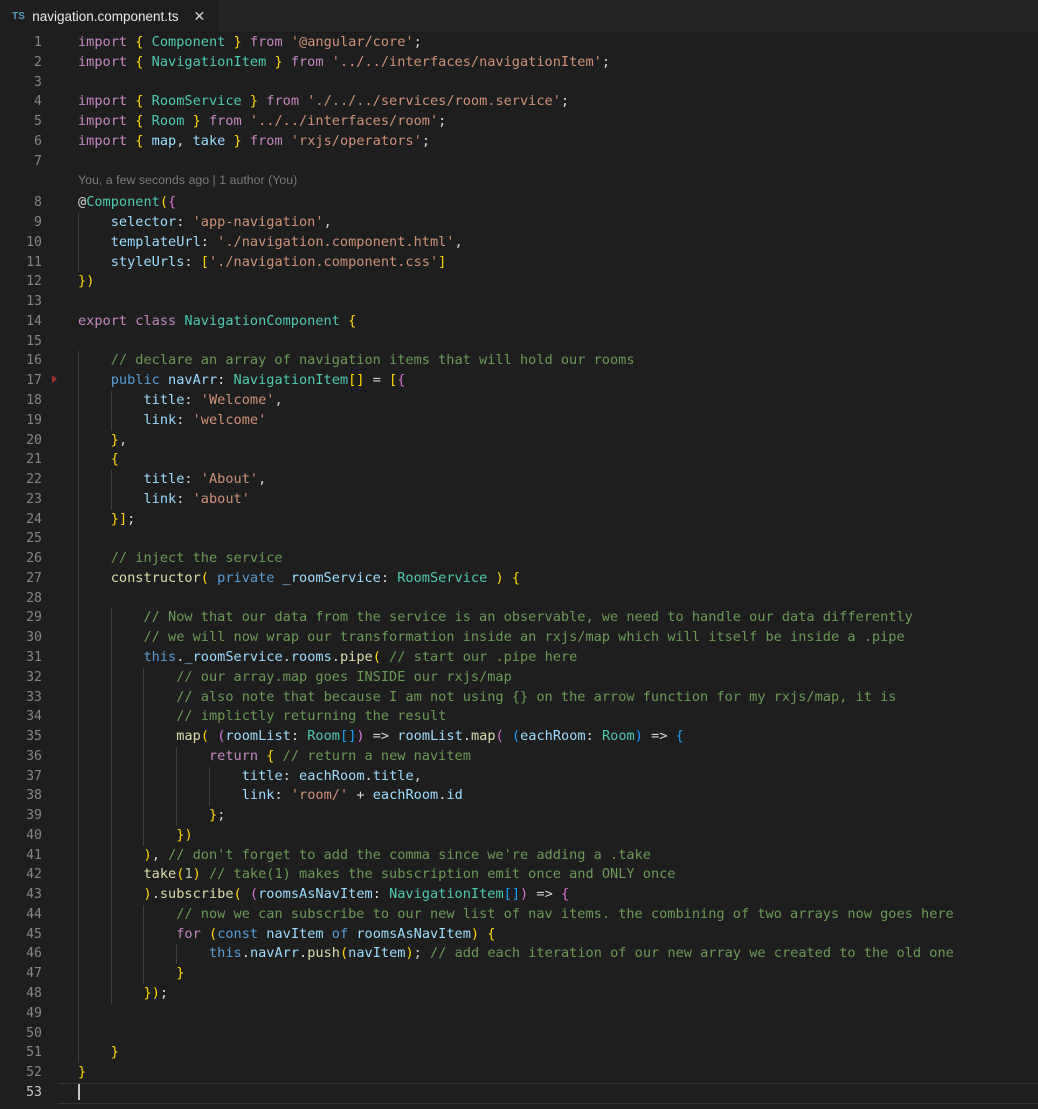 The height and width of the screenshot is (1109, 1038). Describe the element at coordinates (519, 974) in the screenshot. I see `code-line: 47 }` at that location.